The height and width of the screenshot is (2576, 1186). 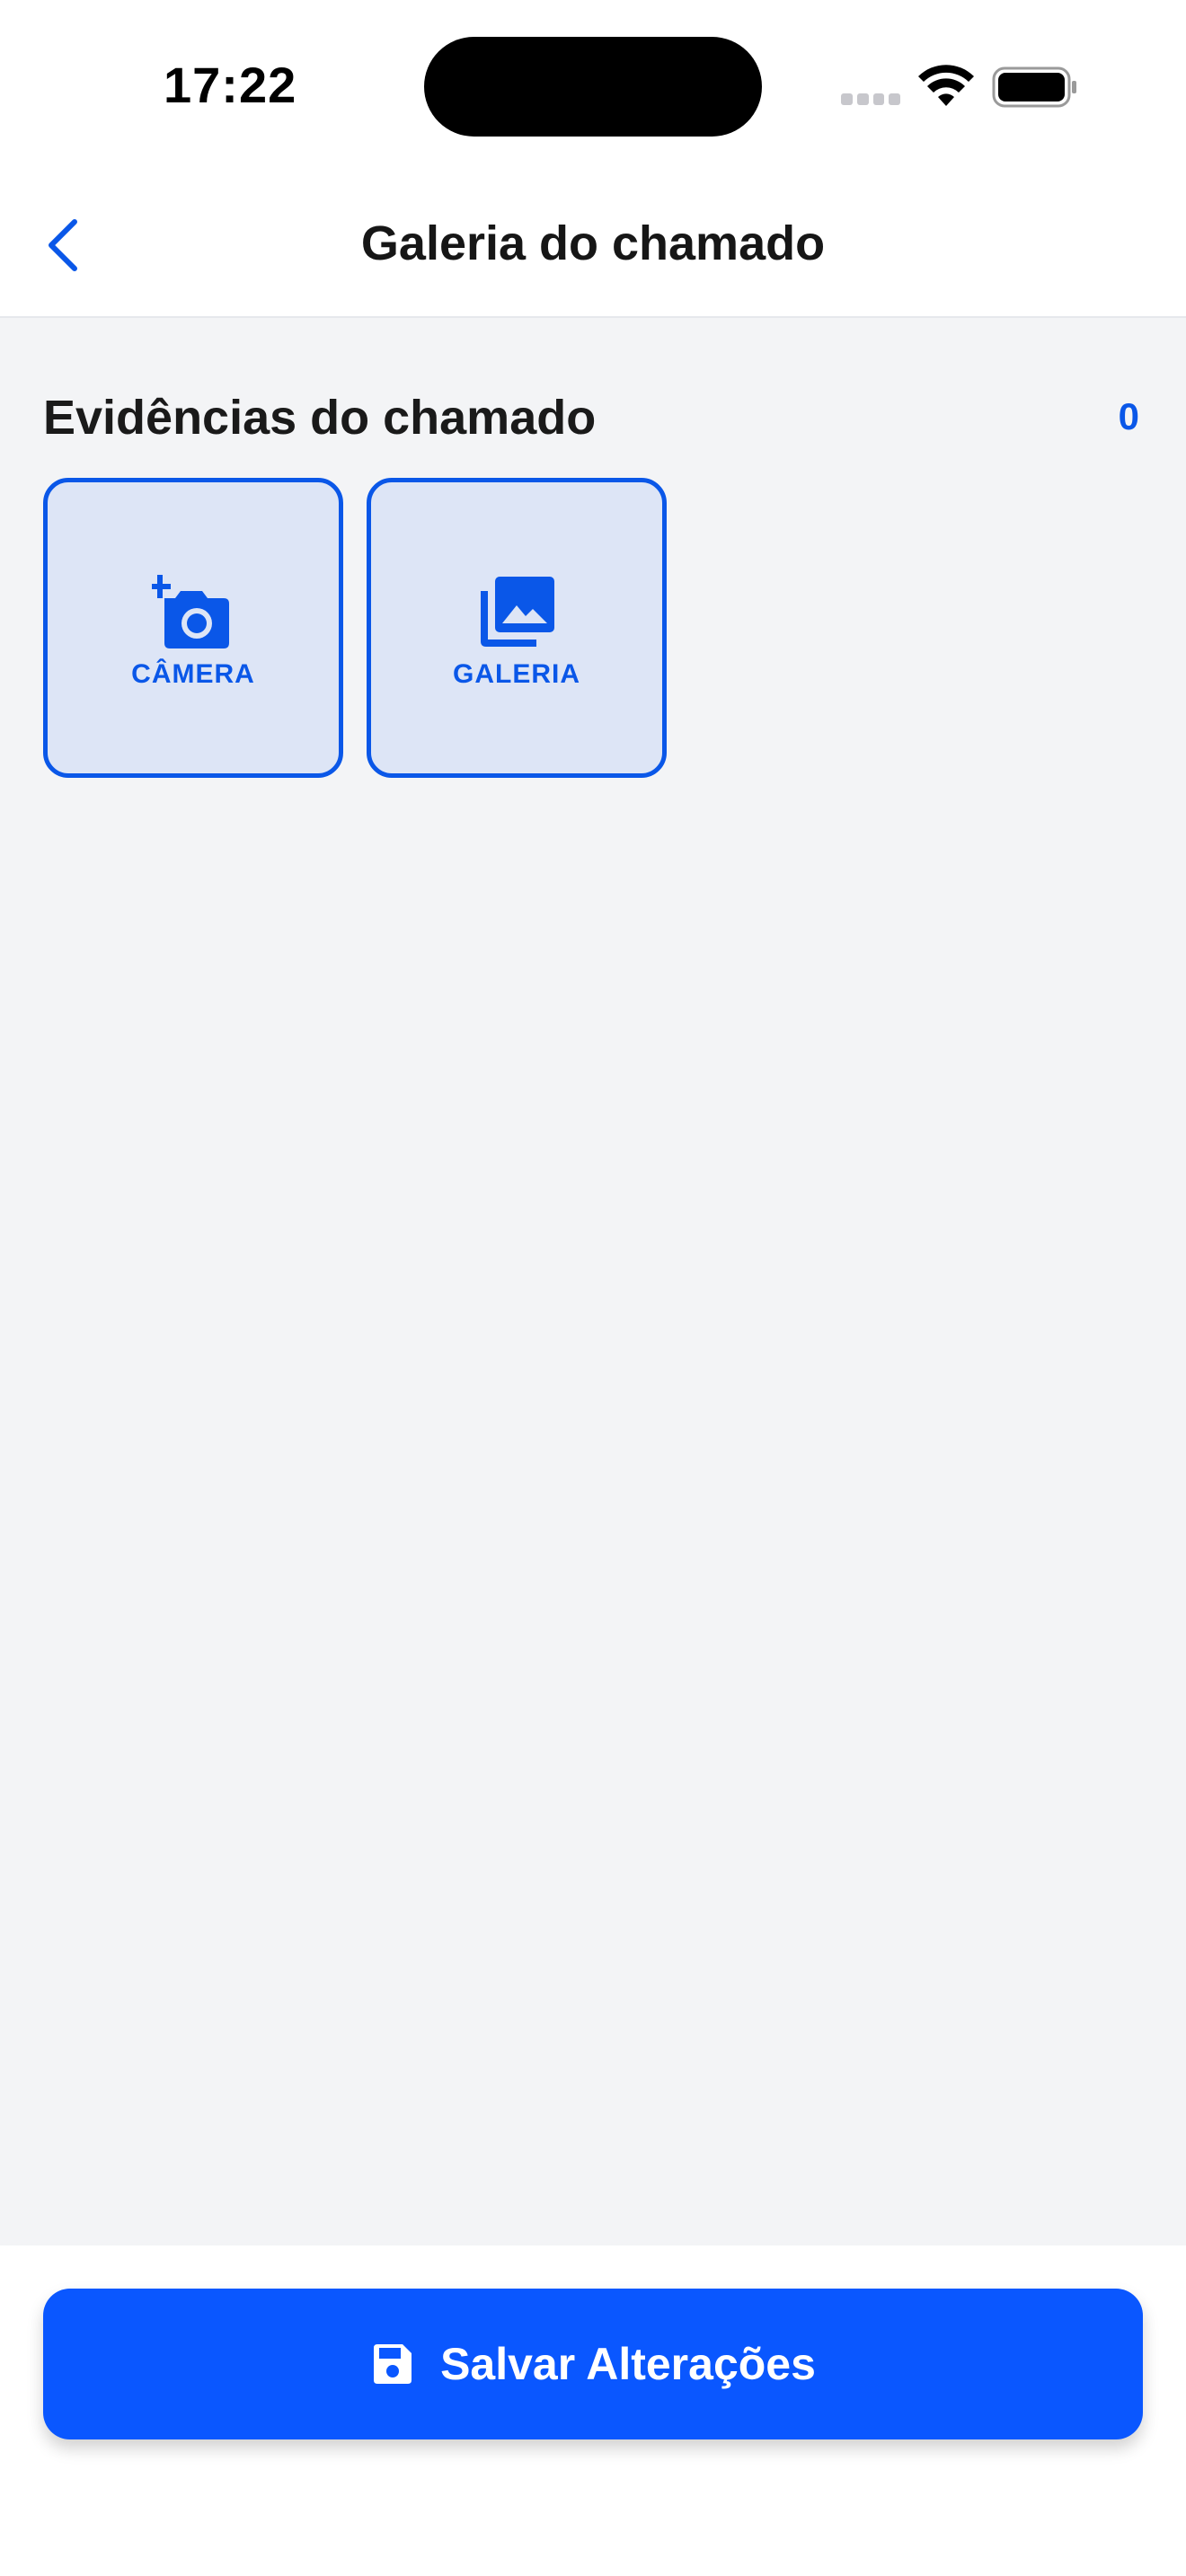 I want to click on evidence-count-badge: 0, so click(x=1128, y=416).